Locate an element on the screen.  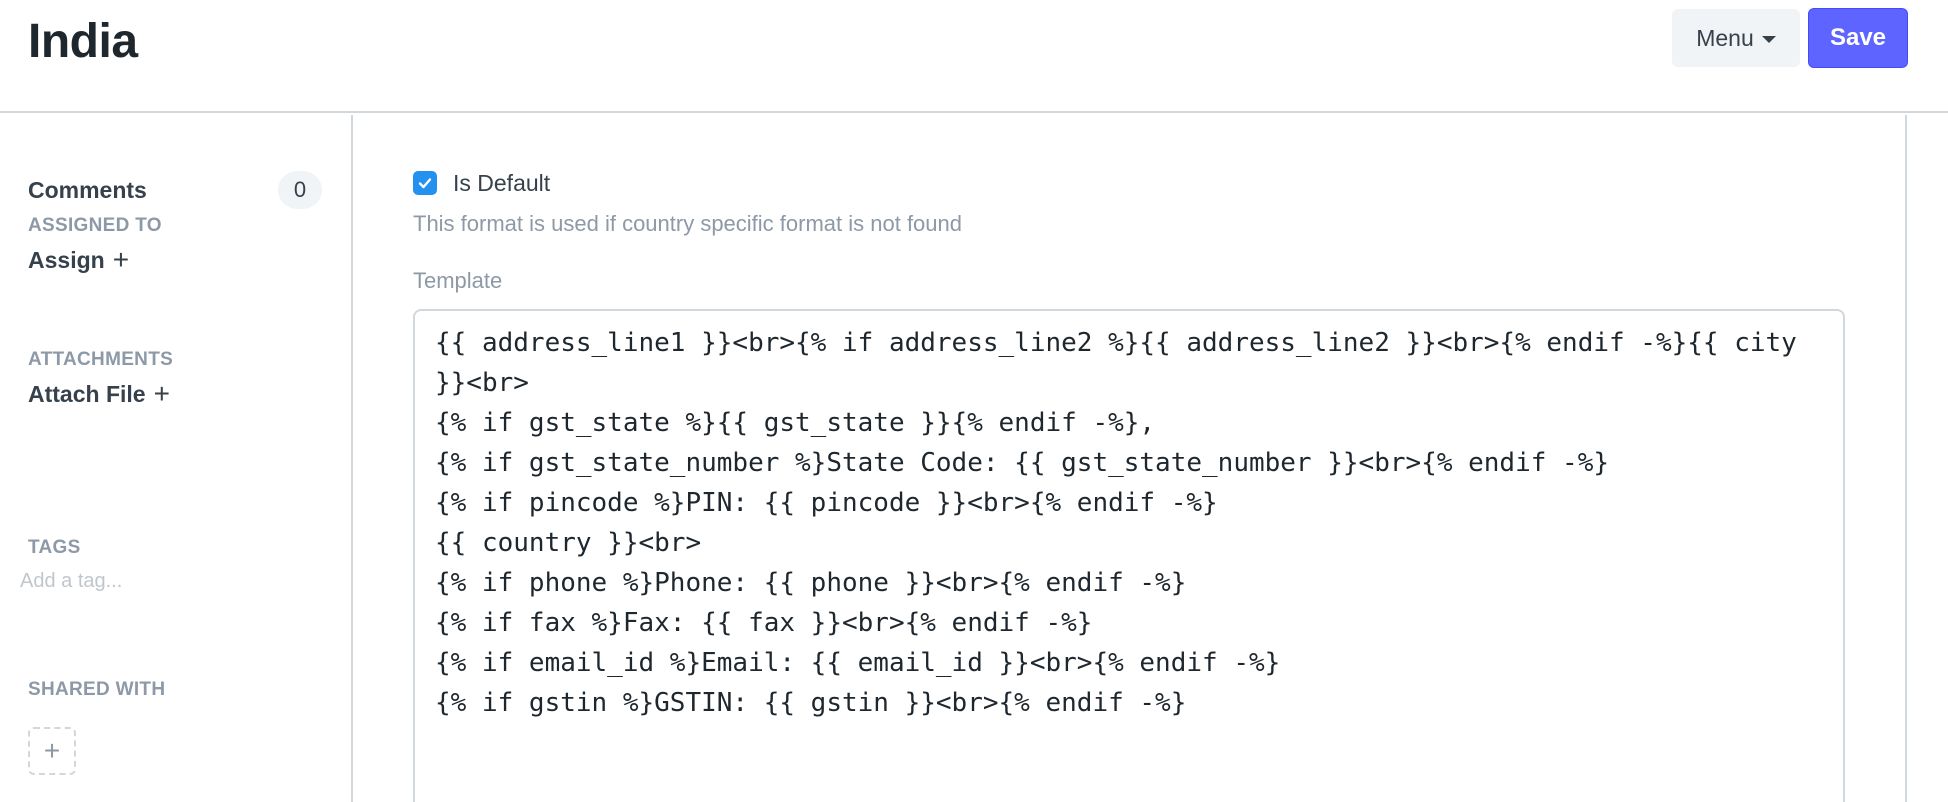
page-header: India Menu Save is located at coordinates (974, 56).